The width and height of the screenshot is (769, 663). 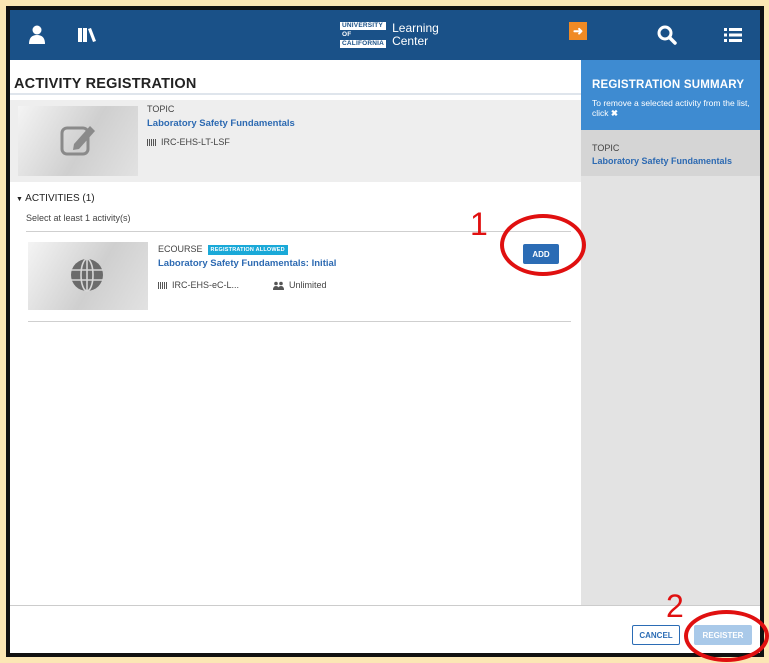 I want to click on footer: CANCEL REGISTER, so click(x=385, y=629).